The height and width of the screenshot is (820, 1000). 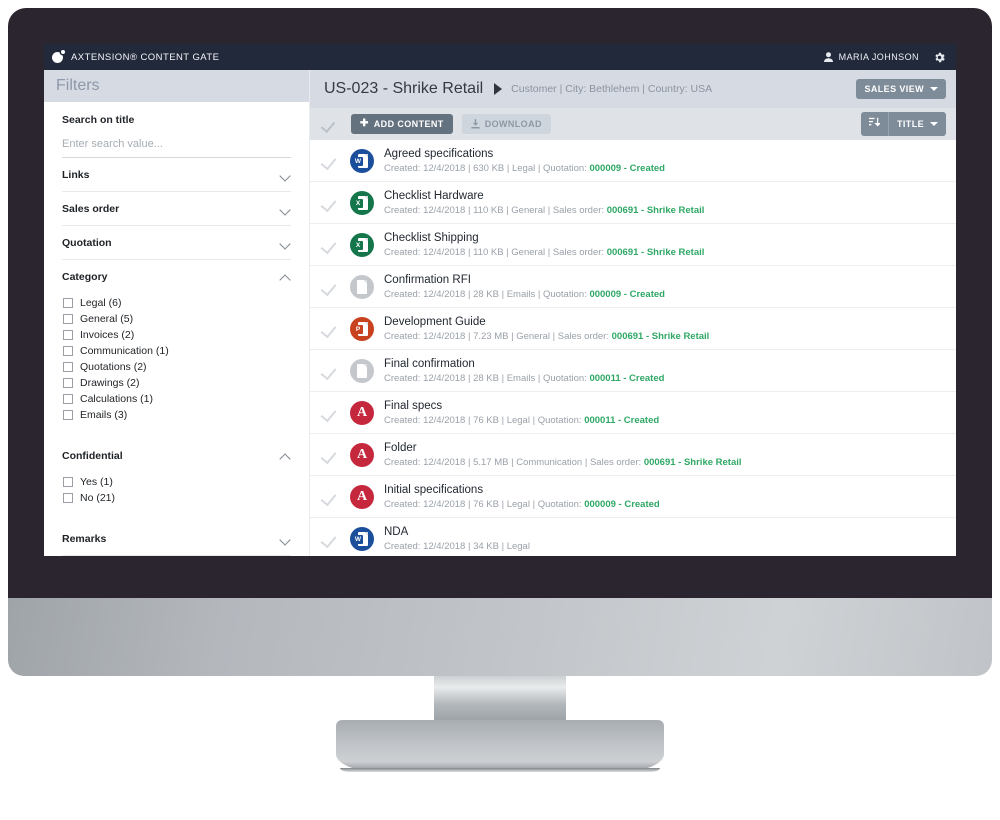 What do you see at coordinates (177, 482) in the screenshot?
I see `confidential-option-yes: Yes (1)` at bounding box center [177, 482].